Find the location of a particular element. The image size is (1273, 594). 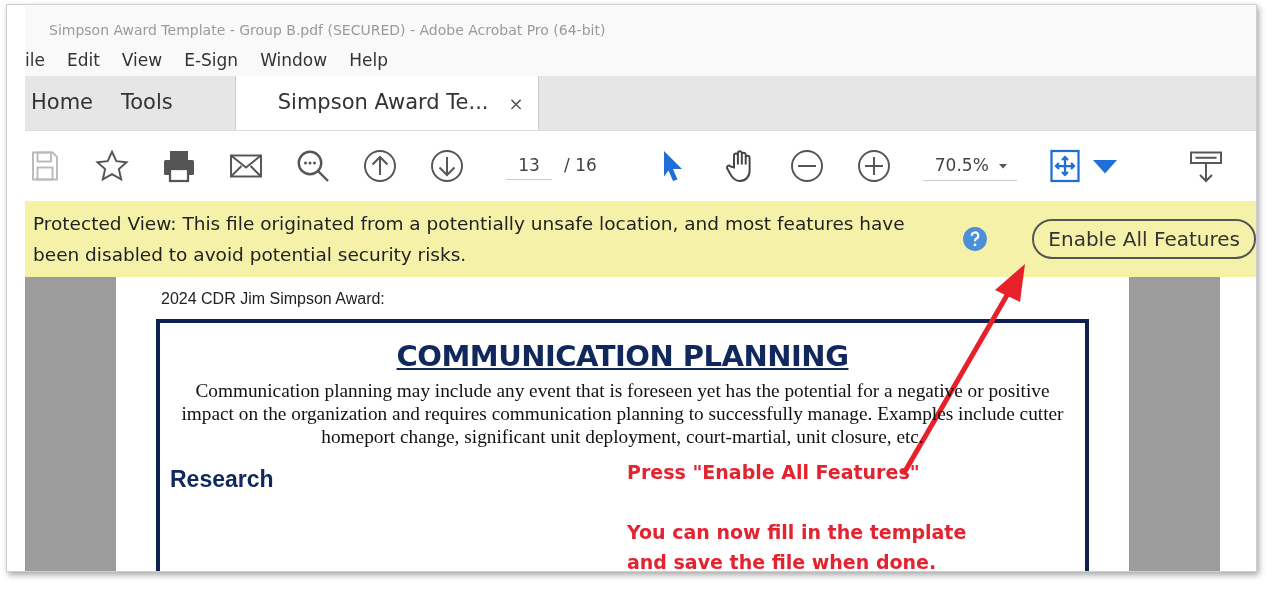

star-icon is located at coordinates (112, 166).